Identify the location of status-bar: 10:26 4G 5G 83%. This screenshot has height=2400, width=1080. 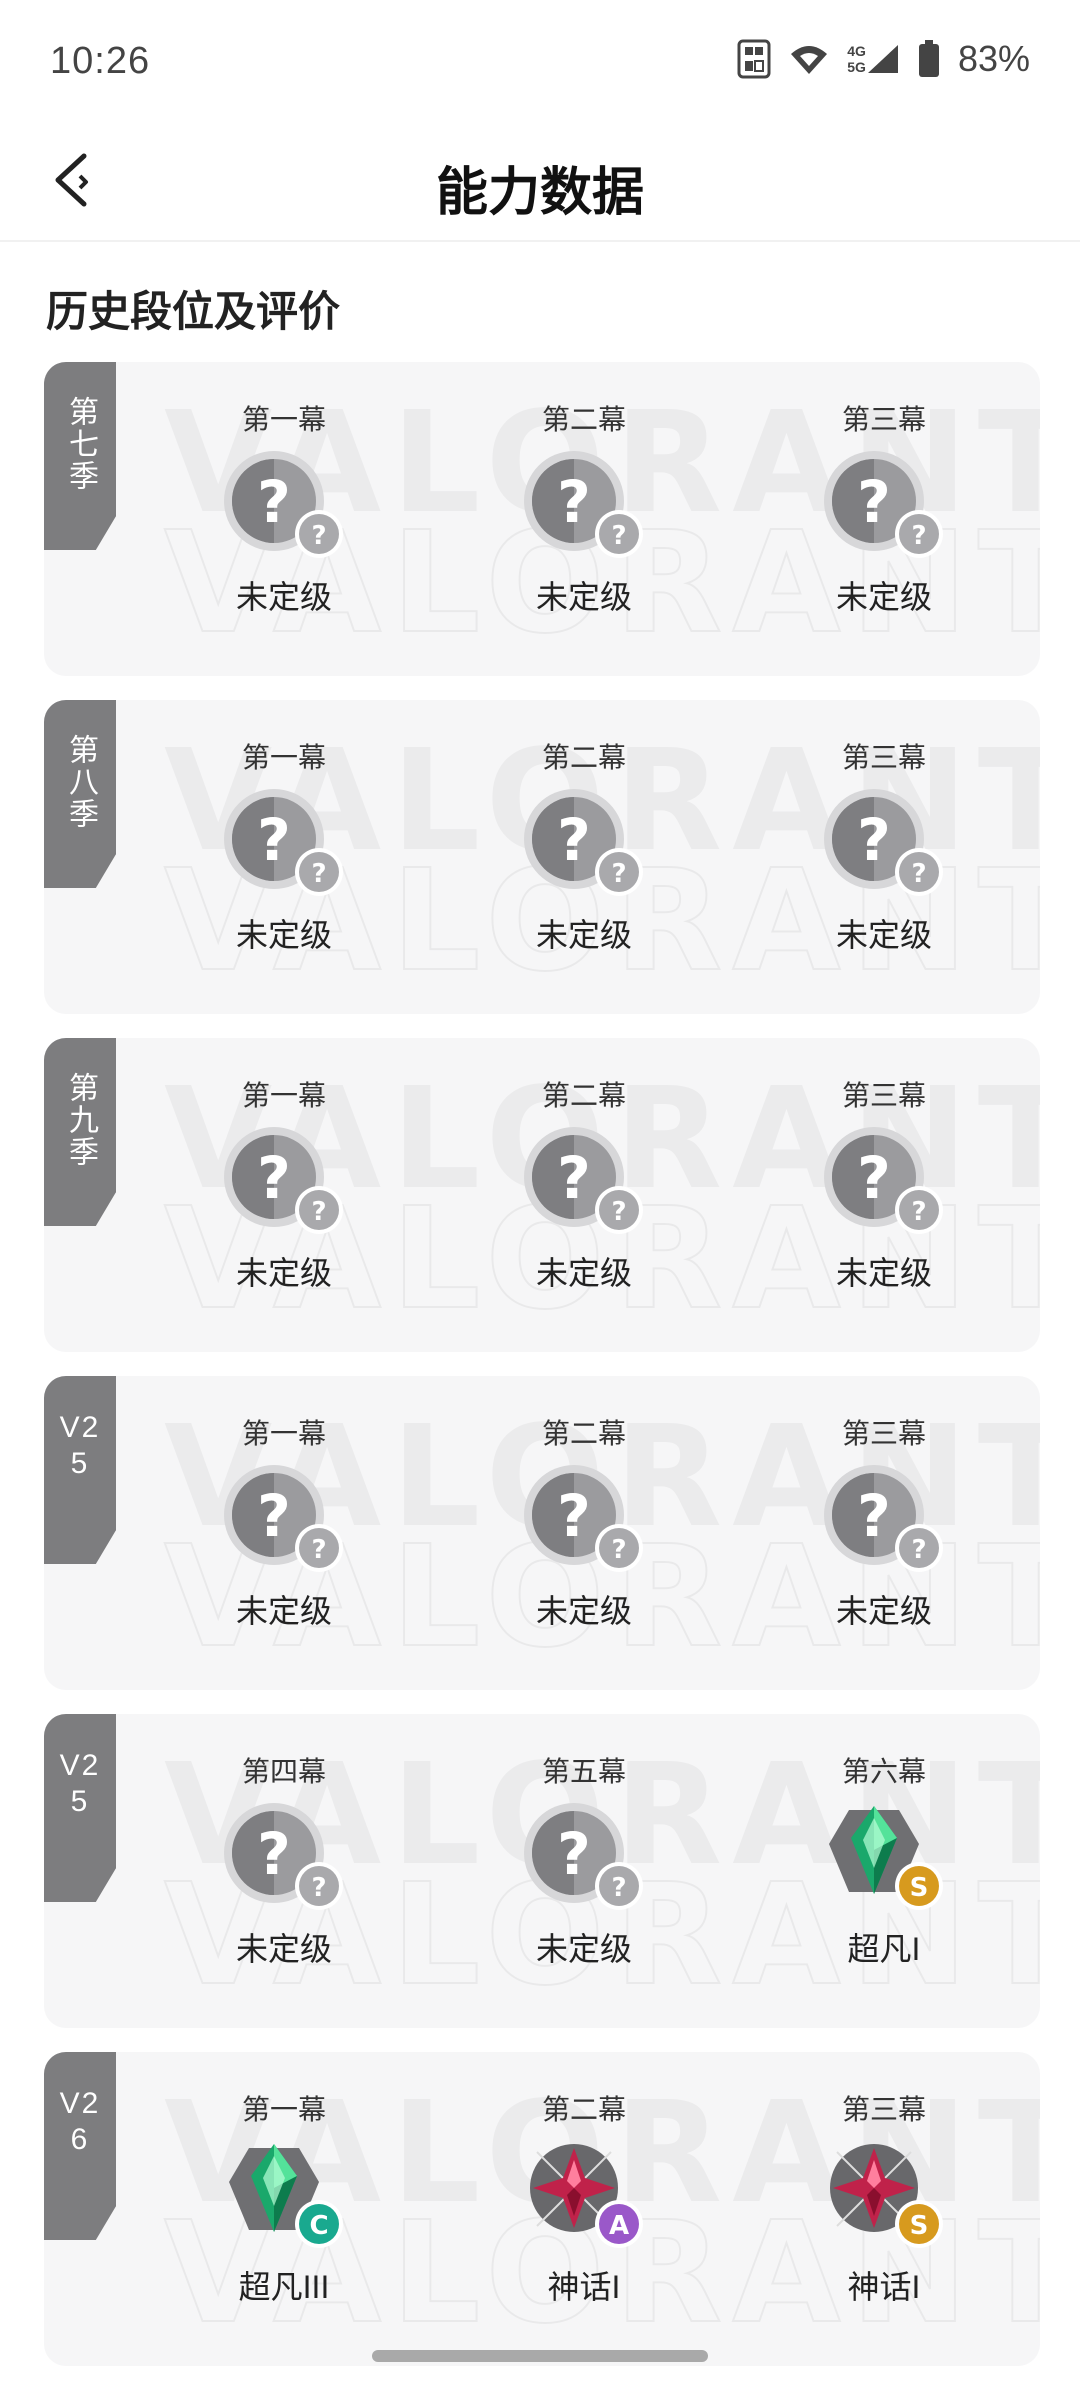
(540, 60).